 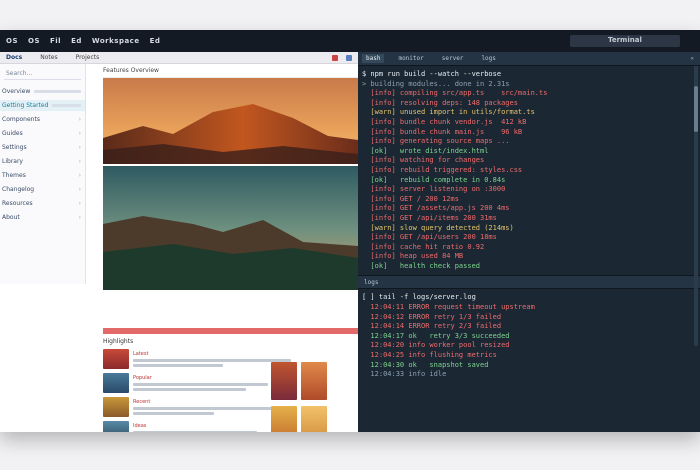 What do you see at coordinates (48, 57) in the screenshot?
I see `browser-tab-notes: Notes` at bounding box center [48, 57].